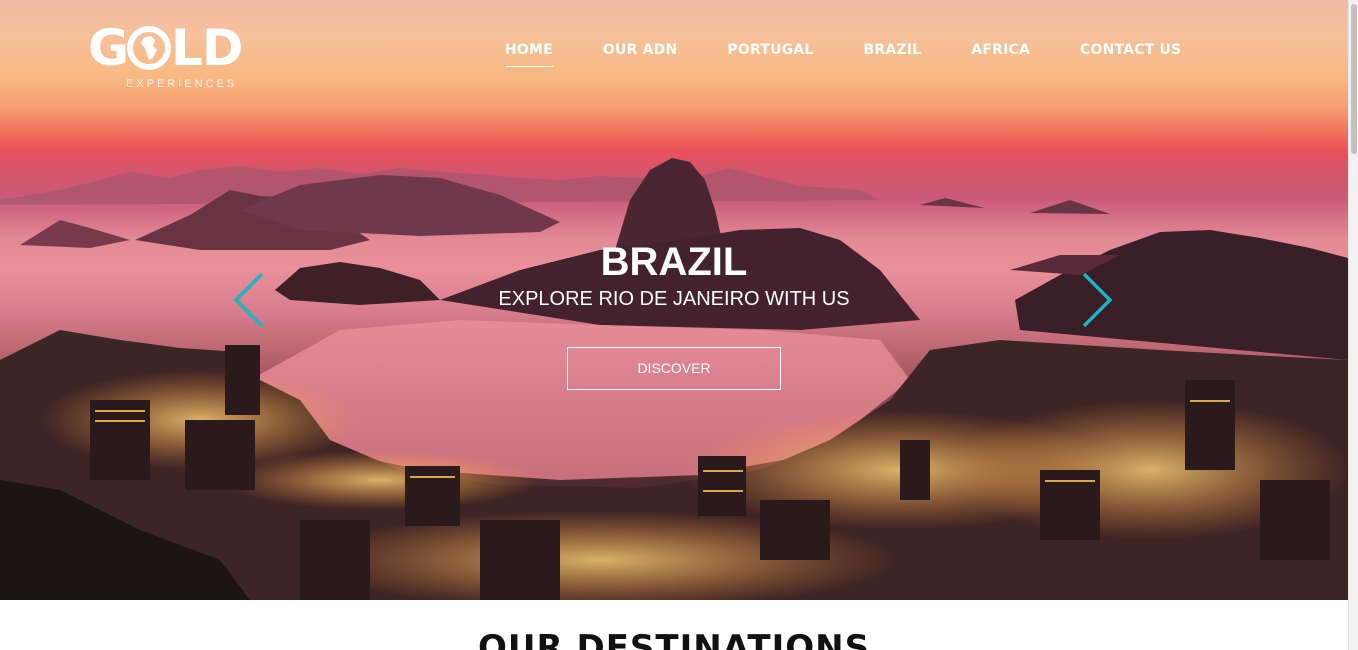 The height and width of the screenshot is (650, 1358). I want to click on nav-our-adn: OUR ADN, so click(640, 54).